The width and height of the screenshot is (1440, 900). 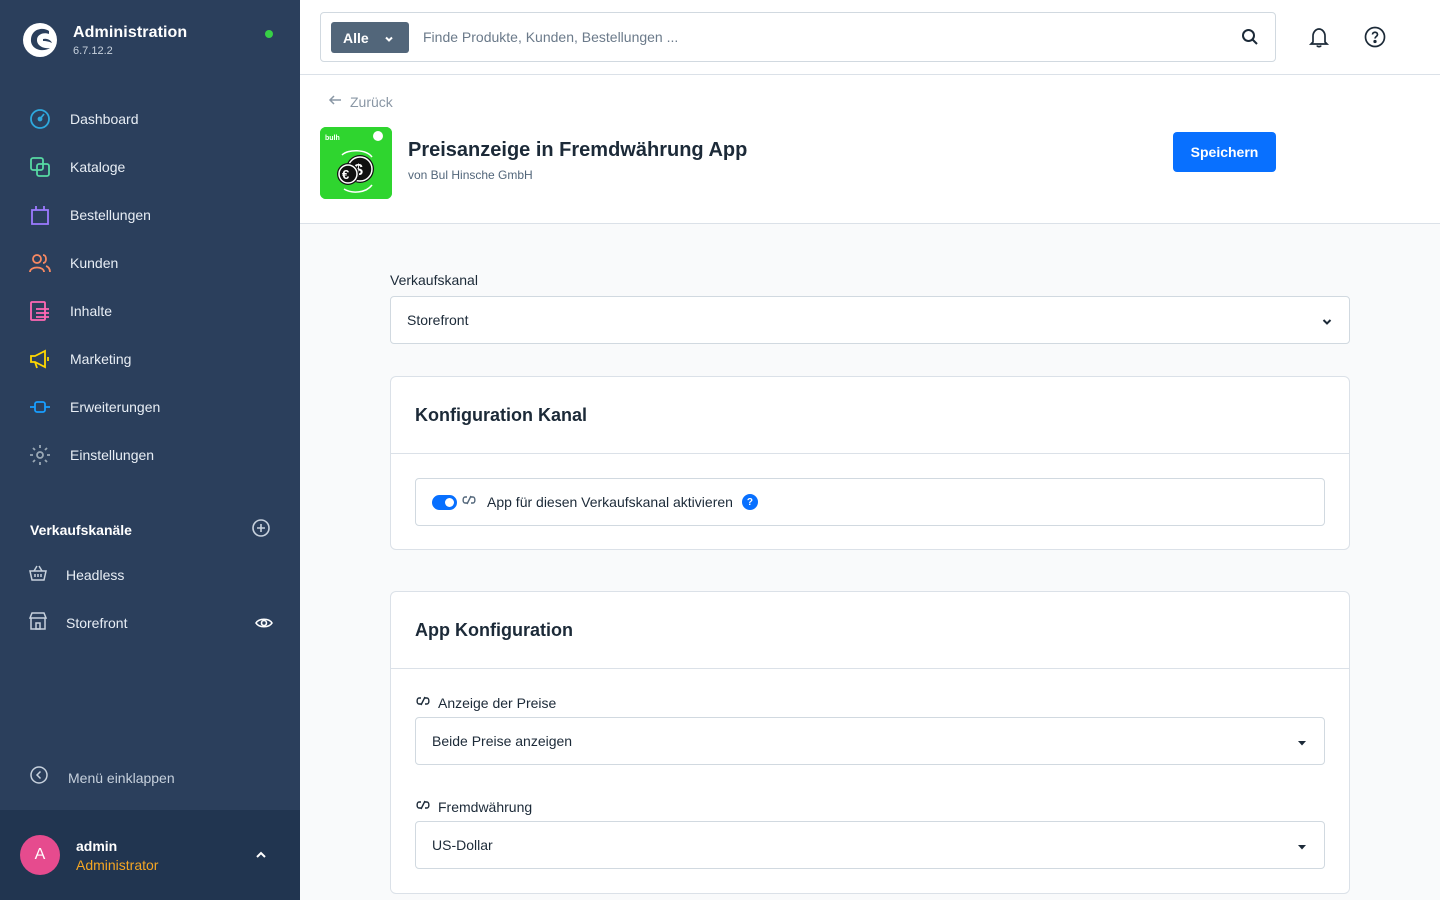 I want to click on global-search: Alle, so click(x=798, y=37).